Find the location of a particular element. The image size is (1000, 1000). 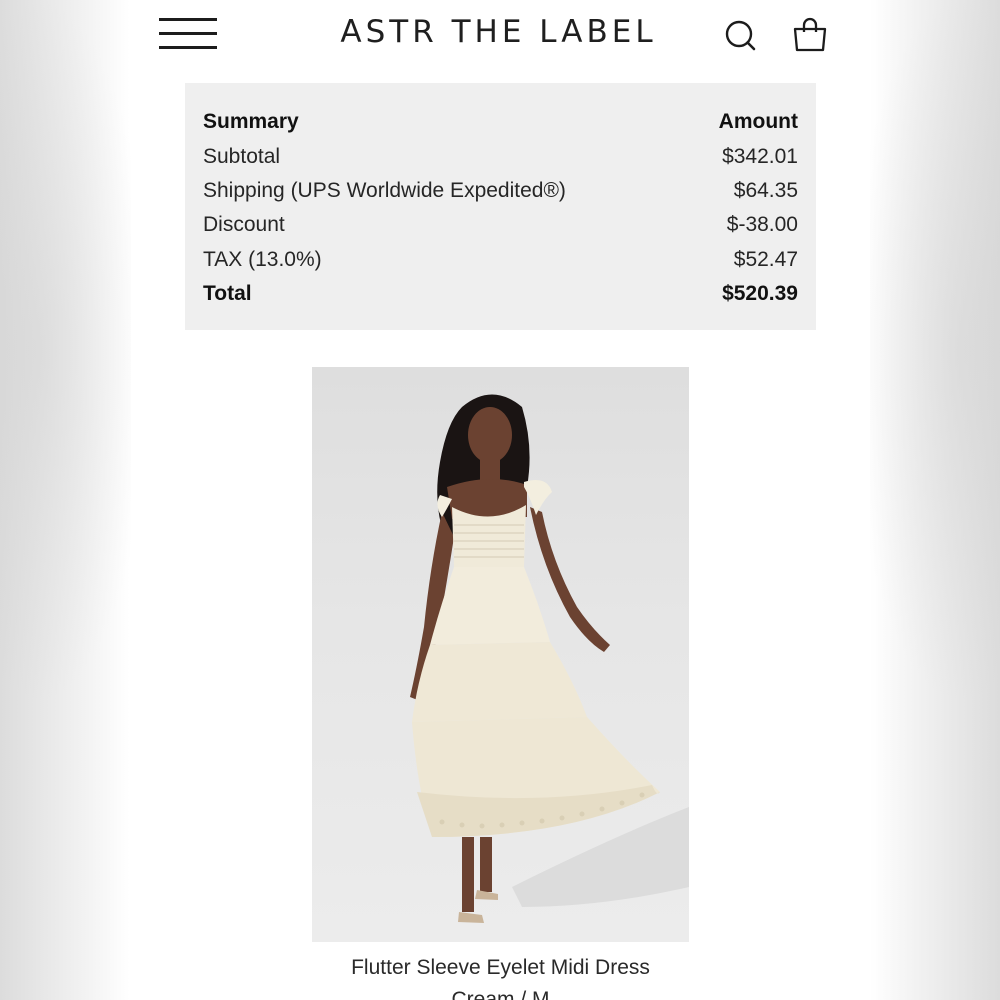

summary-header-label: Summary is located at coordinates (251, 122).